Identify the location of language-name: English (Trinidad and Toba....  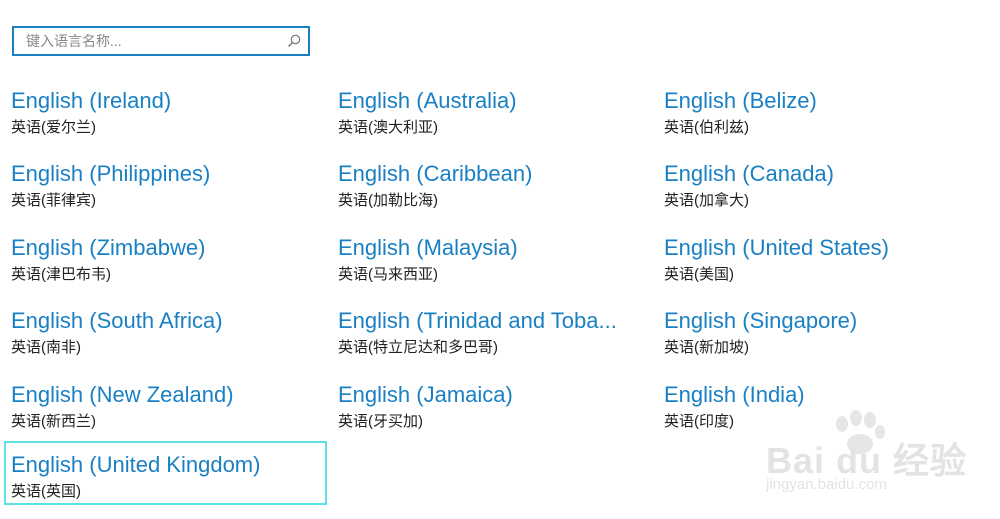
(477, 320).